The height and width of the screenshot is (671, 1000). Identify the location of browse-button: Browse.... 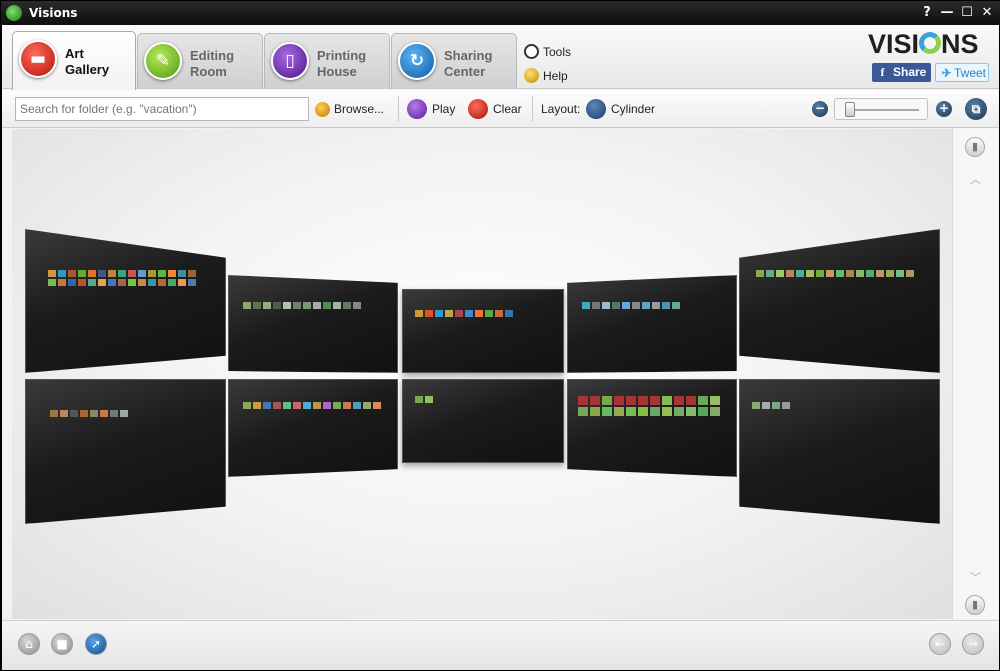
(351, 110).